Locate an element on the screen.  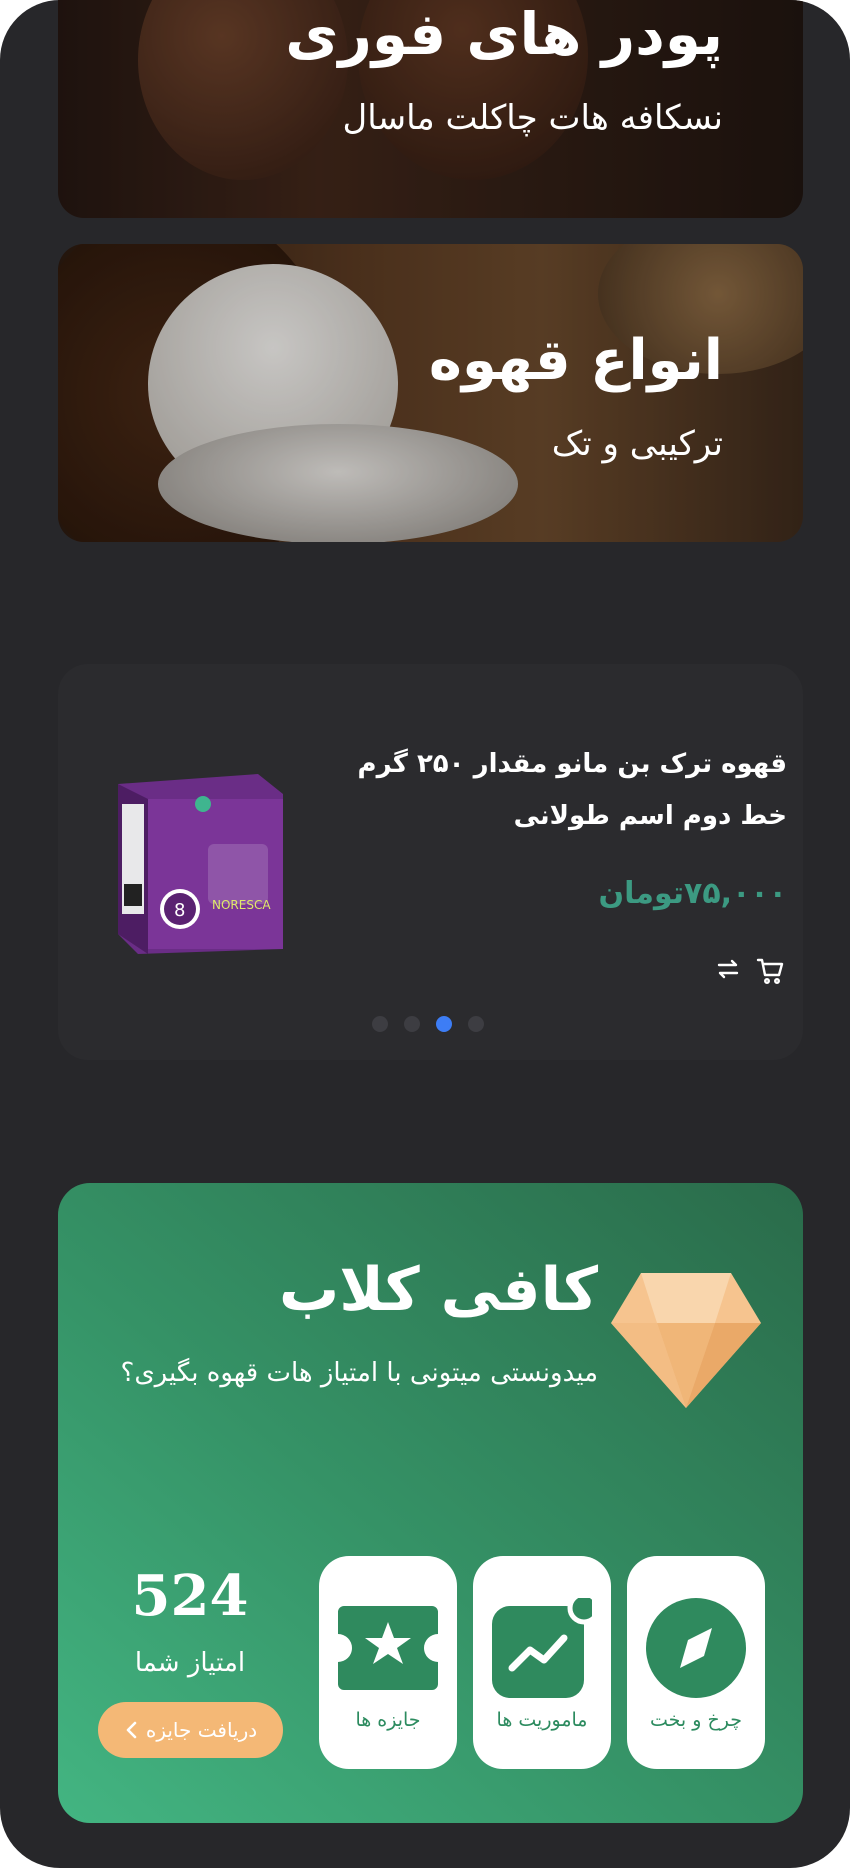
banner-subtitle: ترکیبی و تک is located at coordinates (637, 444).